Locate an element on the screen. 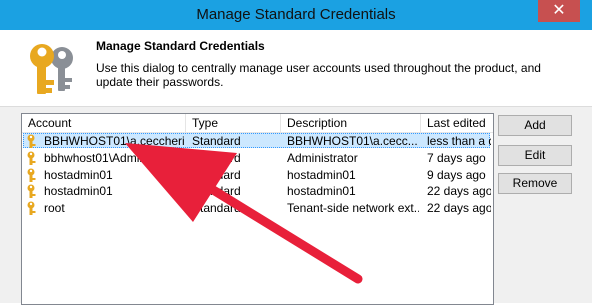 The width and height of the screenshot is (592, 305). cell-last-edited: 7 days ago is located at coordinates (456, 158).